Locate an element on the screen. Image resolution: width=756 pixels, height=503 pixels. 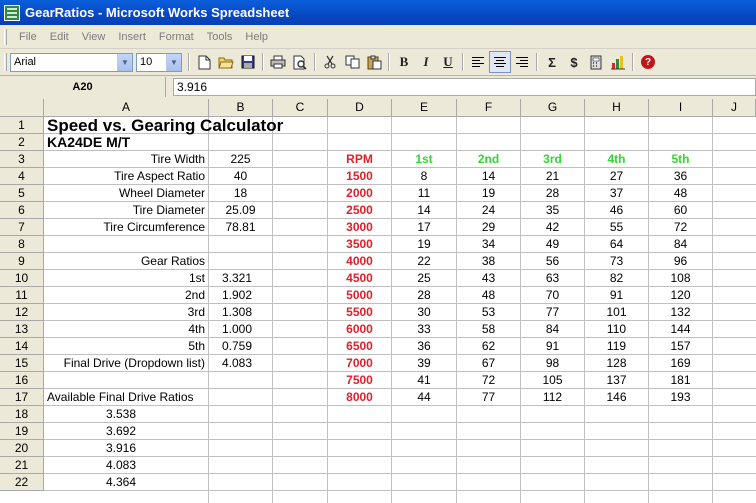
menu-view: View is located at coordinates (94, 37).